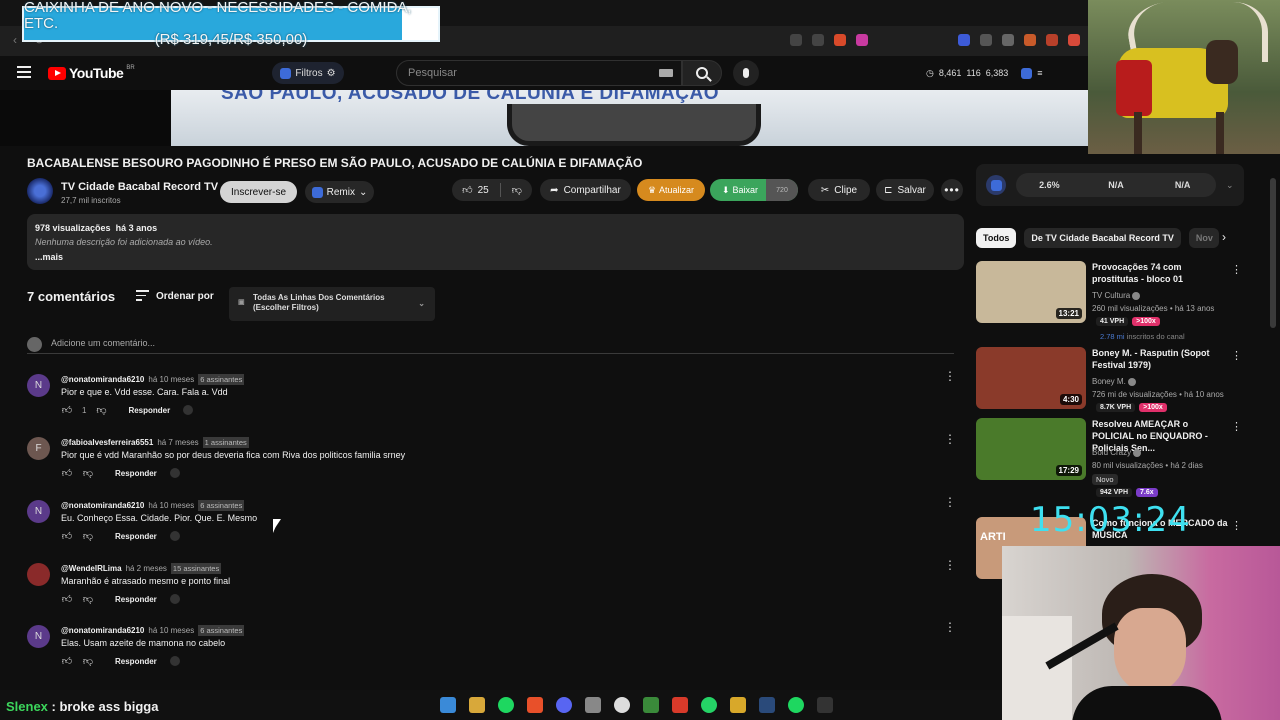 The height and width of the screenshot is (720, 1280). What do you see at coordinates (146, 568) in the screenshot?
I see `comment-time: há 2 meses` at bounding box center [146, 568].